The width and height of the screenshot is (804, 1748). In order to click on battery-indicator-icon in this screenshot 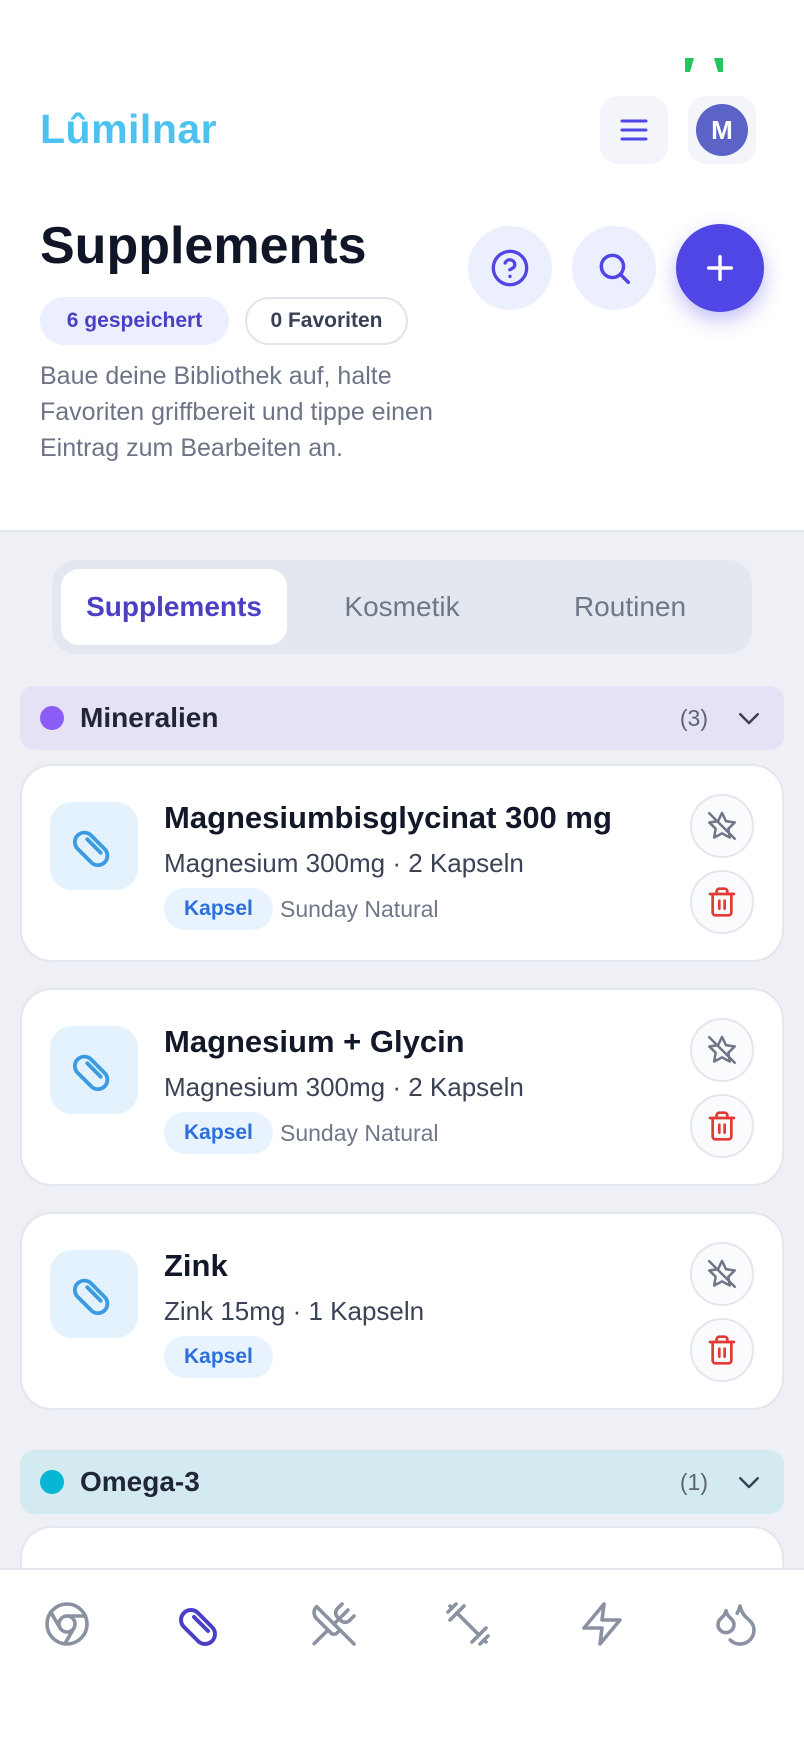, I will do `click(704, 65)`.